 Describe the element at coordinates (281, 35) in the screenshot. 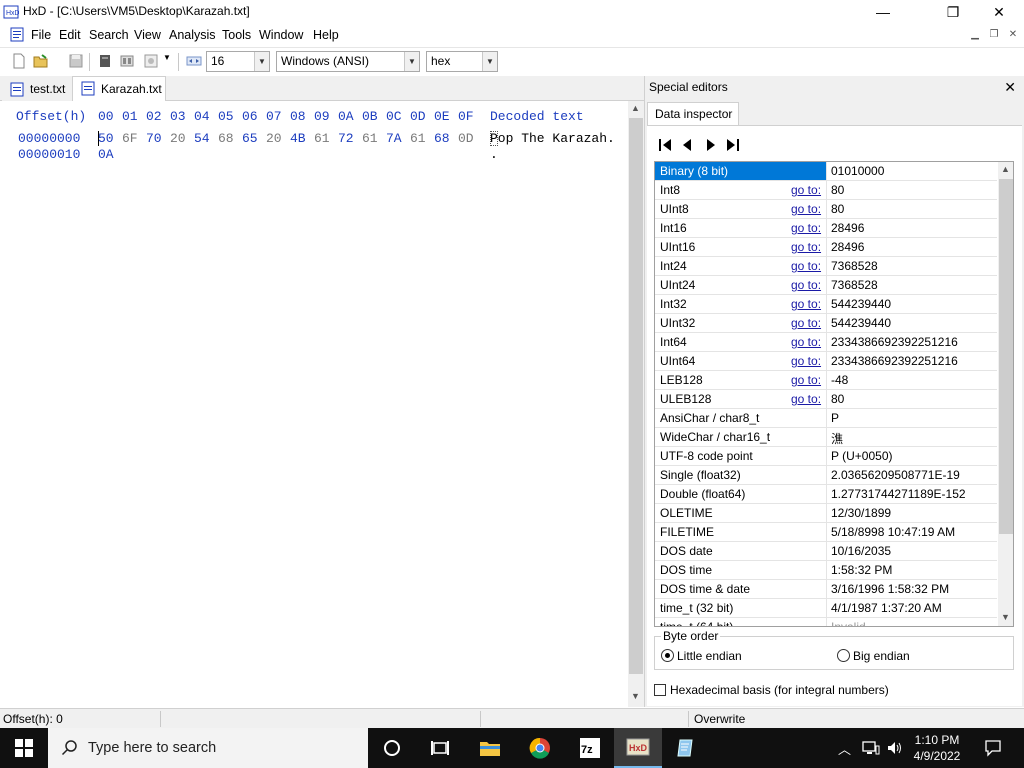

I see `menu-window: Window` at that location.